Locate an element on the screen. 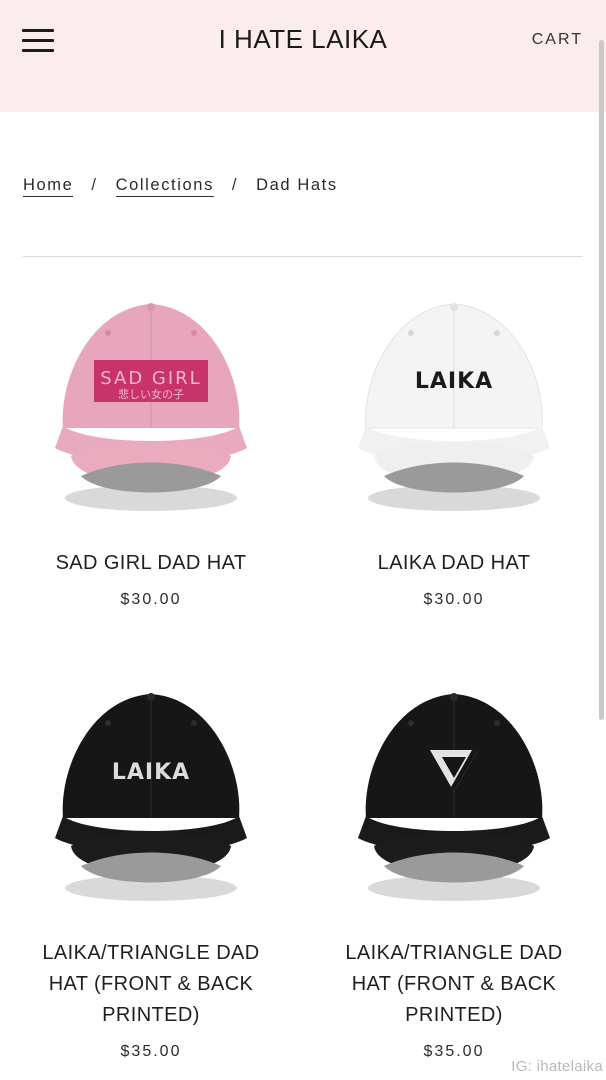  watermark: IG: ihatelaika is located at coordinates (557, 1066).